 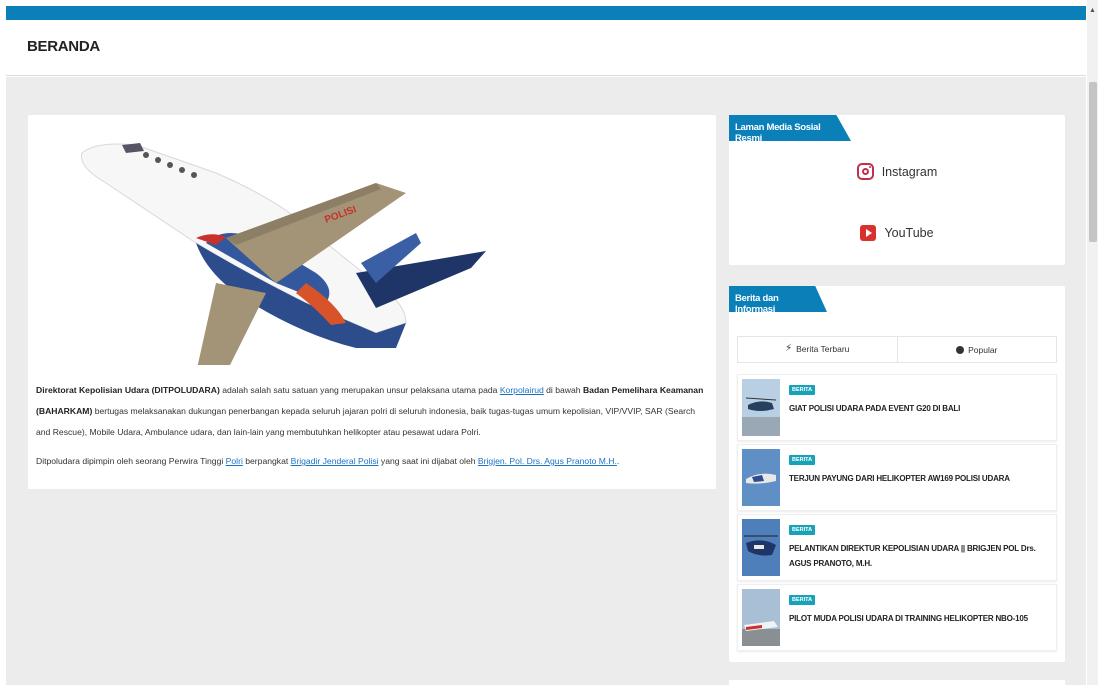 I want to click on youtube-link: YouTube, so click(x=897, y=233).